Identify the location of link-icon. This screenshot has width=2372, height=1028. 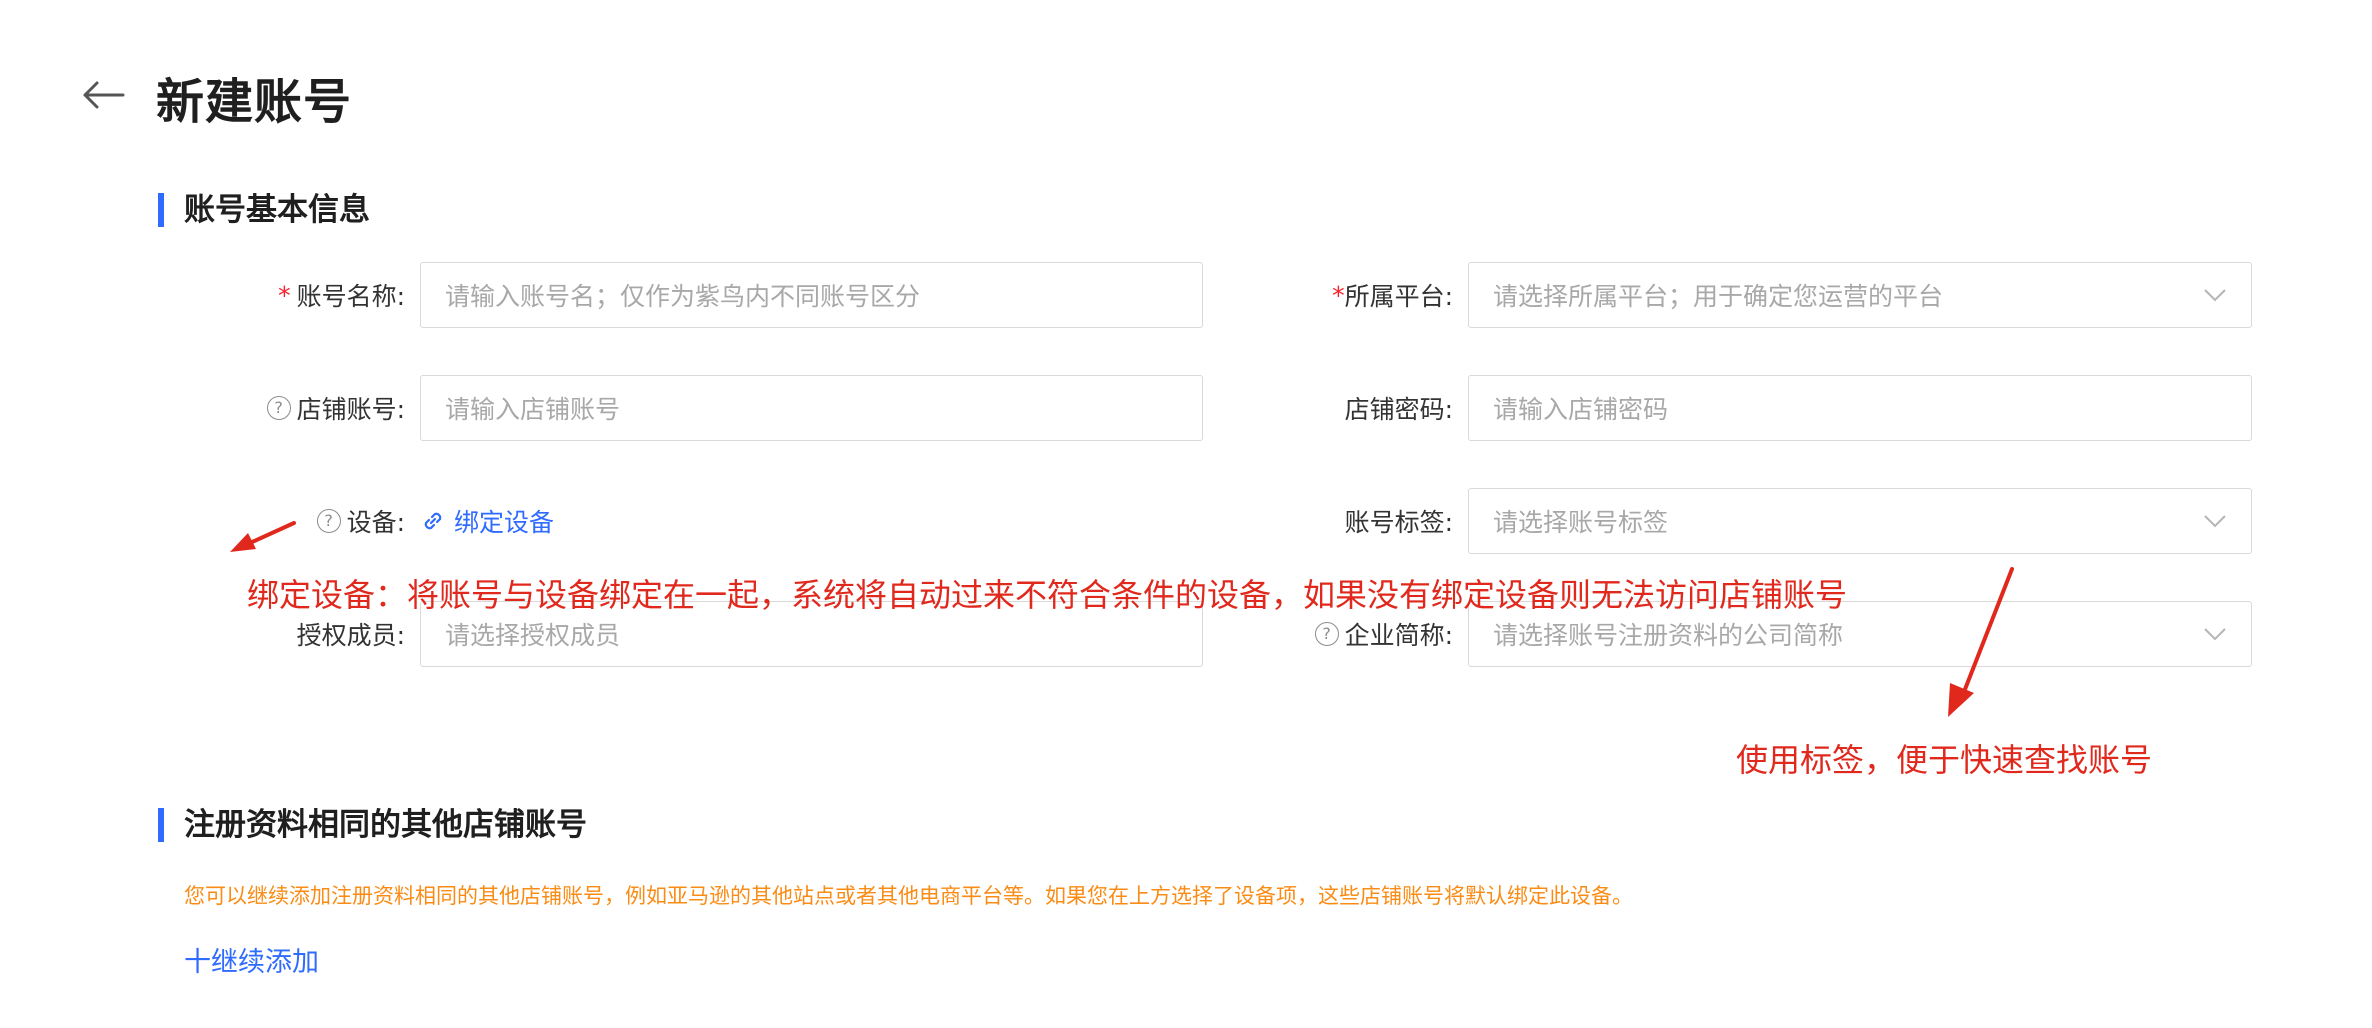
(433, 521).